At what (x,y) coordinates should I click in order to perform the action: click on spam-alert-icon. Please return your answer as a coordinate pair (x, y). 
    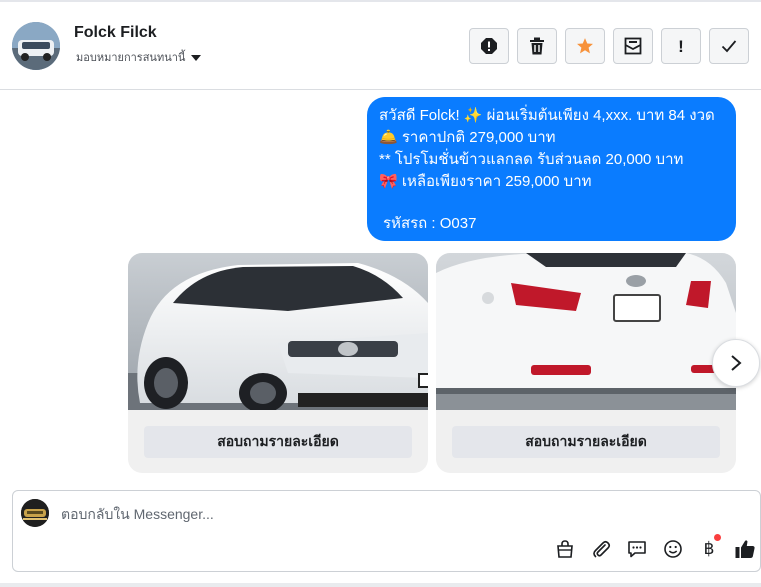
    Looking at the image, I should click on (489, 46).